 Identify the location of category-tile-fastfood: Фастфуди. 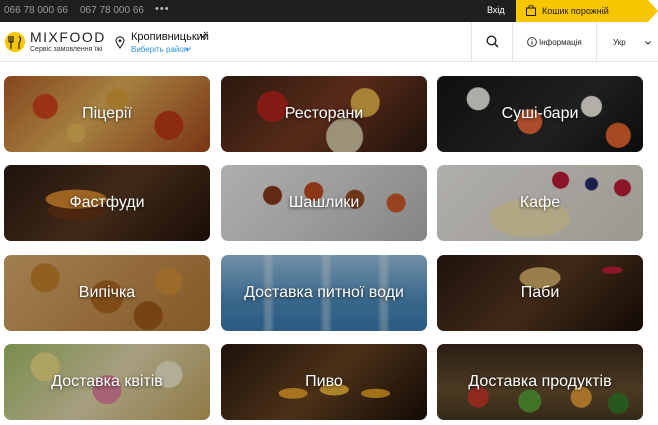
(107, 203).